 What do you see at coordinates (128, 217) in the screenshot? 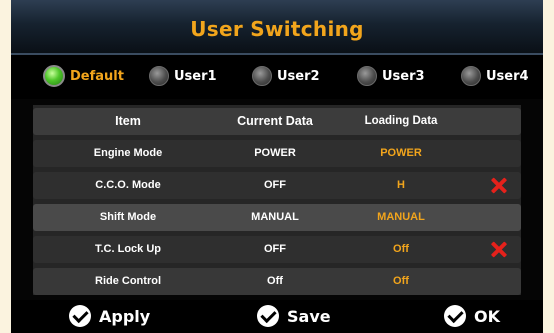
I see `item-name: Shift Mode` at bounding box center [128, 217].